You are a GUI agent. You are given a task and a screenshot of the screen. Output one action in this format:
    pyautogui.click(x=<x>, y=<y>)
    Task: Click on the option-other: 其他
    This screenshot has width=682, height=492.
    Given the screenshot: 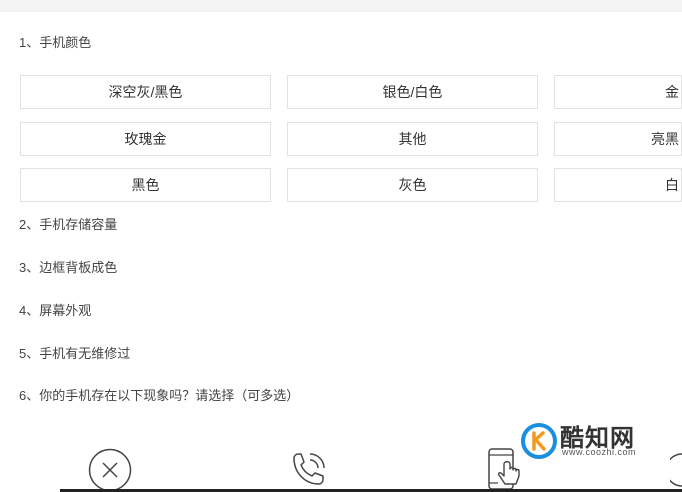 What is the action you would take?
    pyautogui.click(x=412, y=139)
    